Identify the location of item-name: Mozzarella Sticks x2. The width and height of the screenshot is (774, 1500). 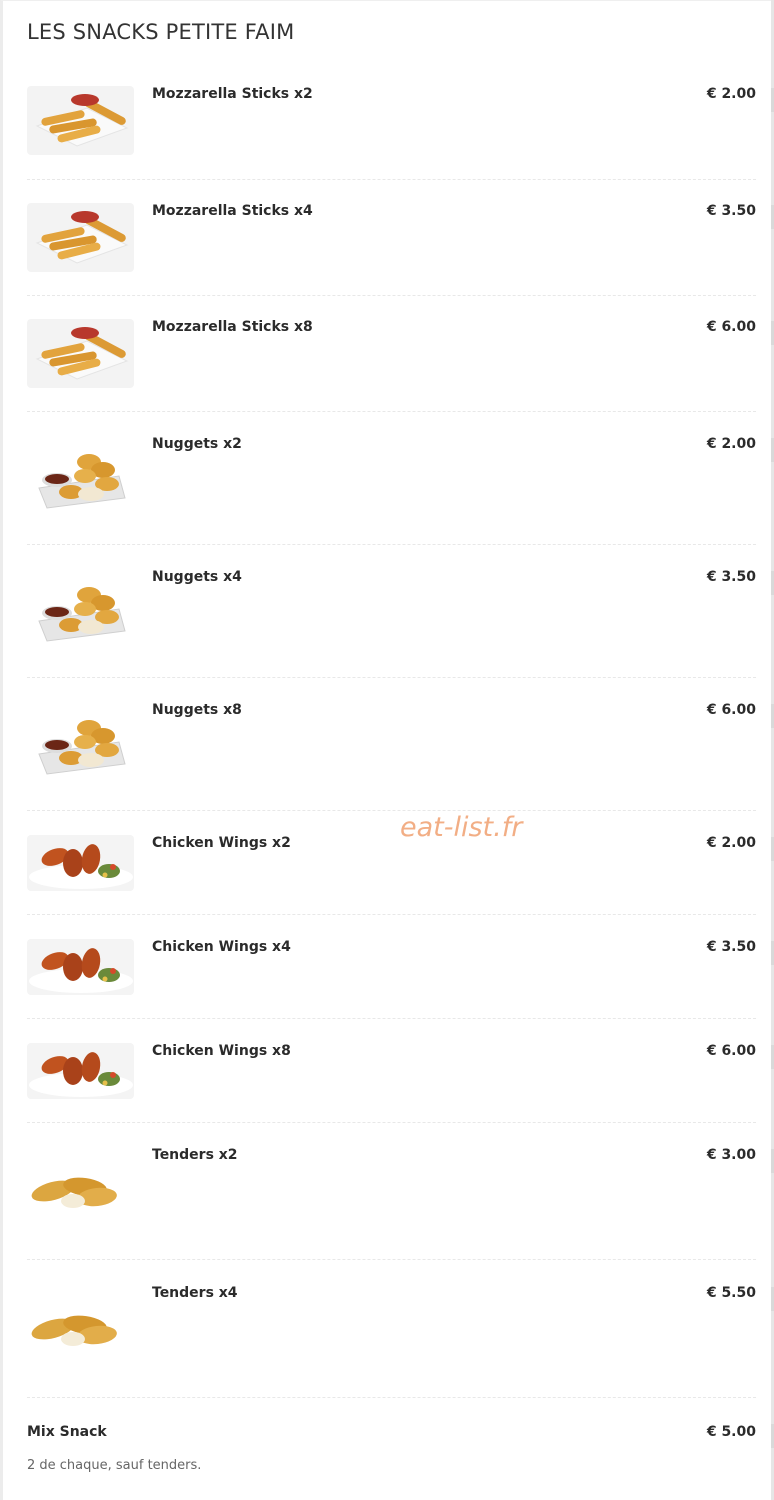
(232, 94).